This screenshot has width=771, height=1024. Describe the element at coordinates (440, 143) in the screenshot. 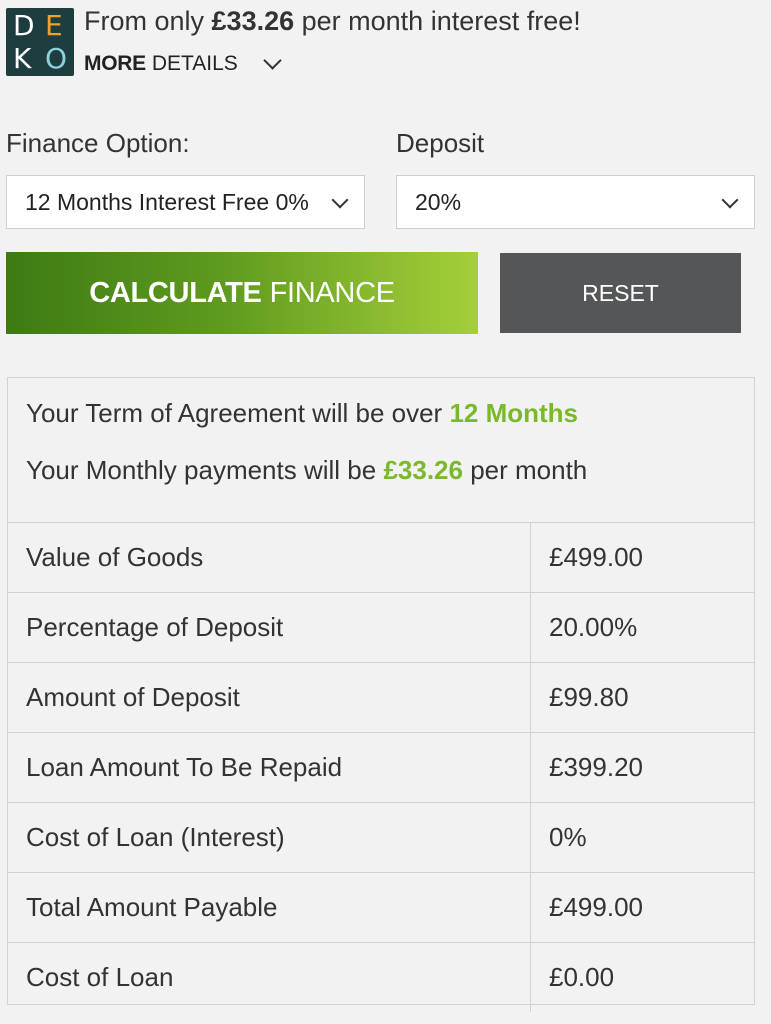

I see `deposit-label: Deposit` at that location.